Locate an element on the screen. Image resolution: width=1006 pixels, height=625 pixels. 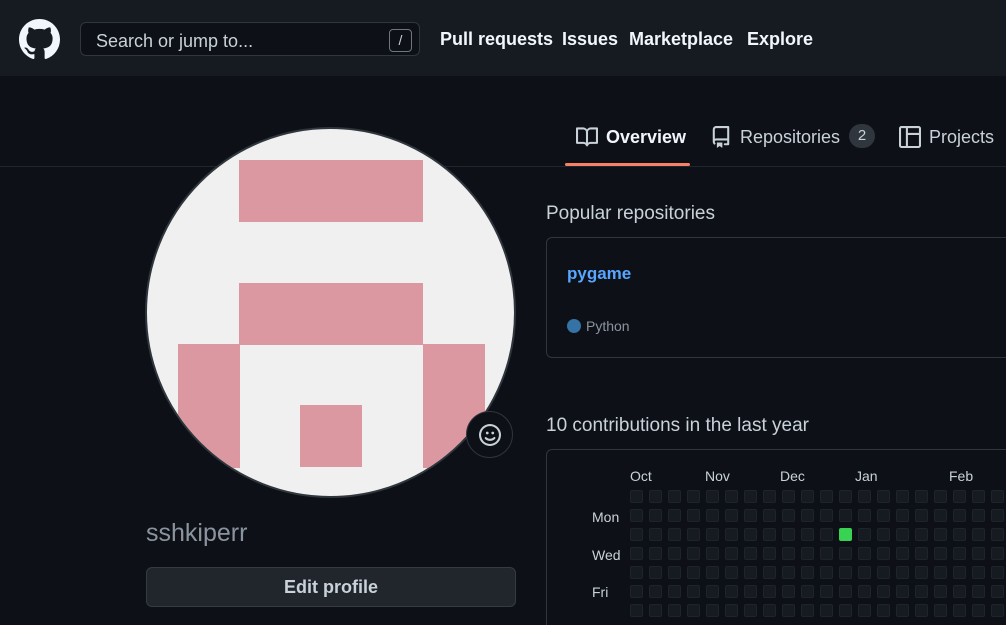
tab-overview: Overview is located at coordinates (631, 145).